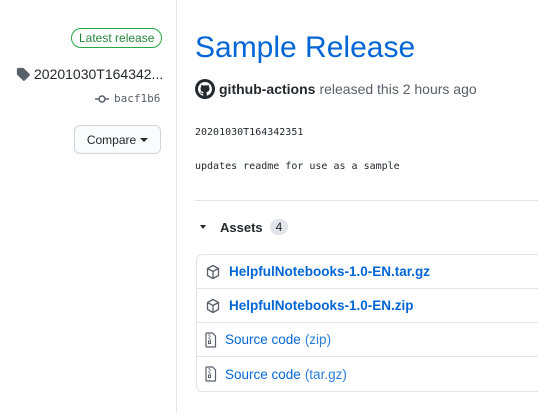 The width and height of the screenshot is (538, 413). What do you see at coordinates (366, 200) in the screenshot?
I see `assets-divider` at bounding box center [366, 200].